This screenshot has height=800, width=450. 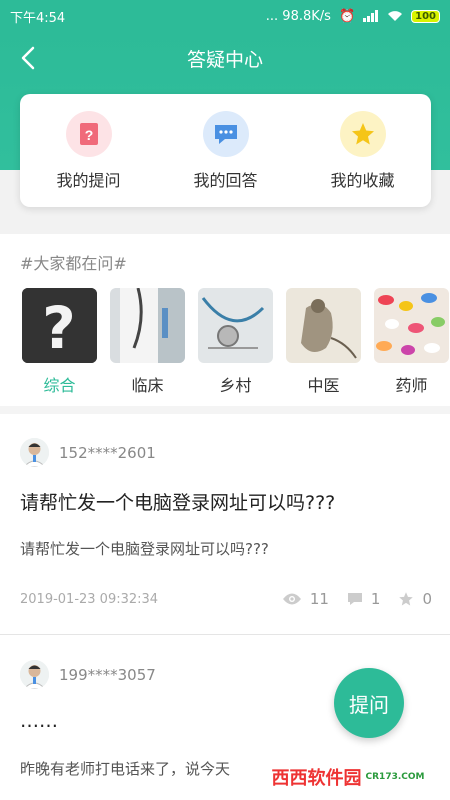 I want to click on my-answers-button: 我的回答, so click(x=226, y=150).